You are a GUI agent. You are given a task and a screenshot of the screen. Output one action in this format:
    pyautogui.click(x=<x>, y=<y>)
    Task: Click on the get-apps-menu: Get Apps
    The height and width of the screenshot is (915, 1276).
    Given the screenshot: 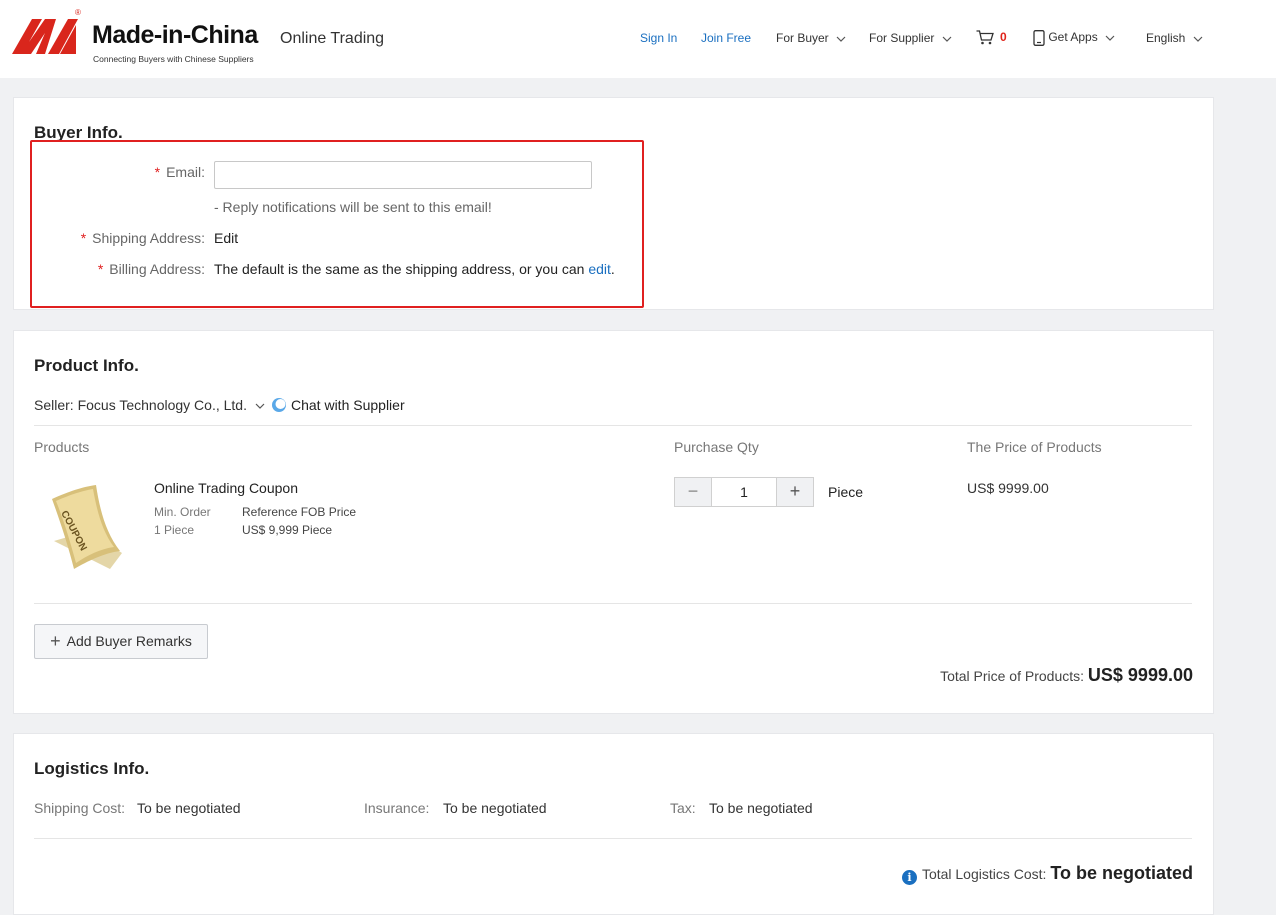 What is the action you would take?
    pyautogui.click(x=1074, y=38)
    